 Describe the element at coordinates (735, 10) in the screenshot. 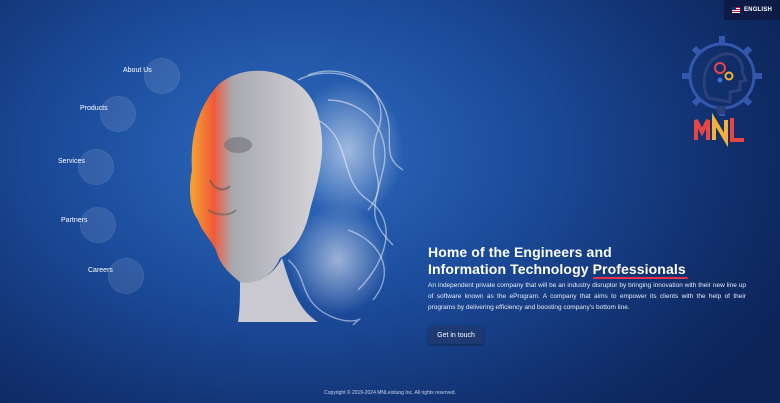

I see `us-flag-icon` at that location.